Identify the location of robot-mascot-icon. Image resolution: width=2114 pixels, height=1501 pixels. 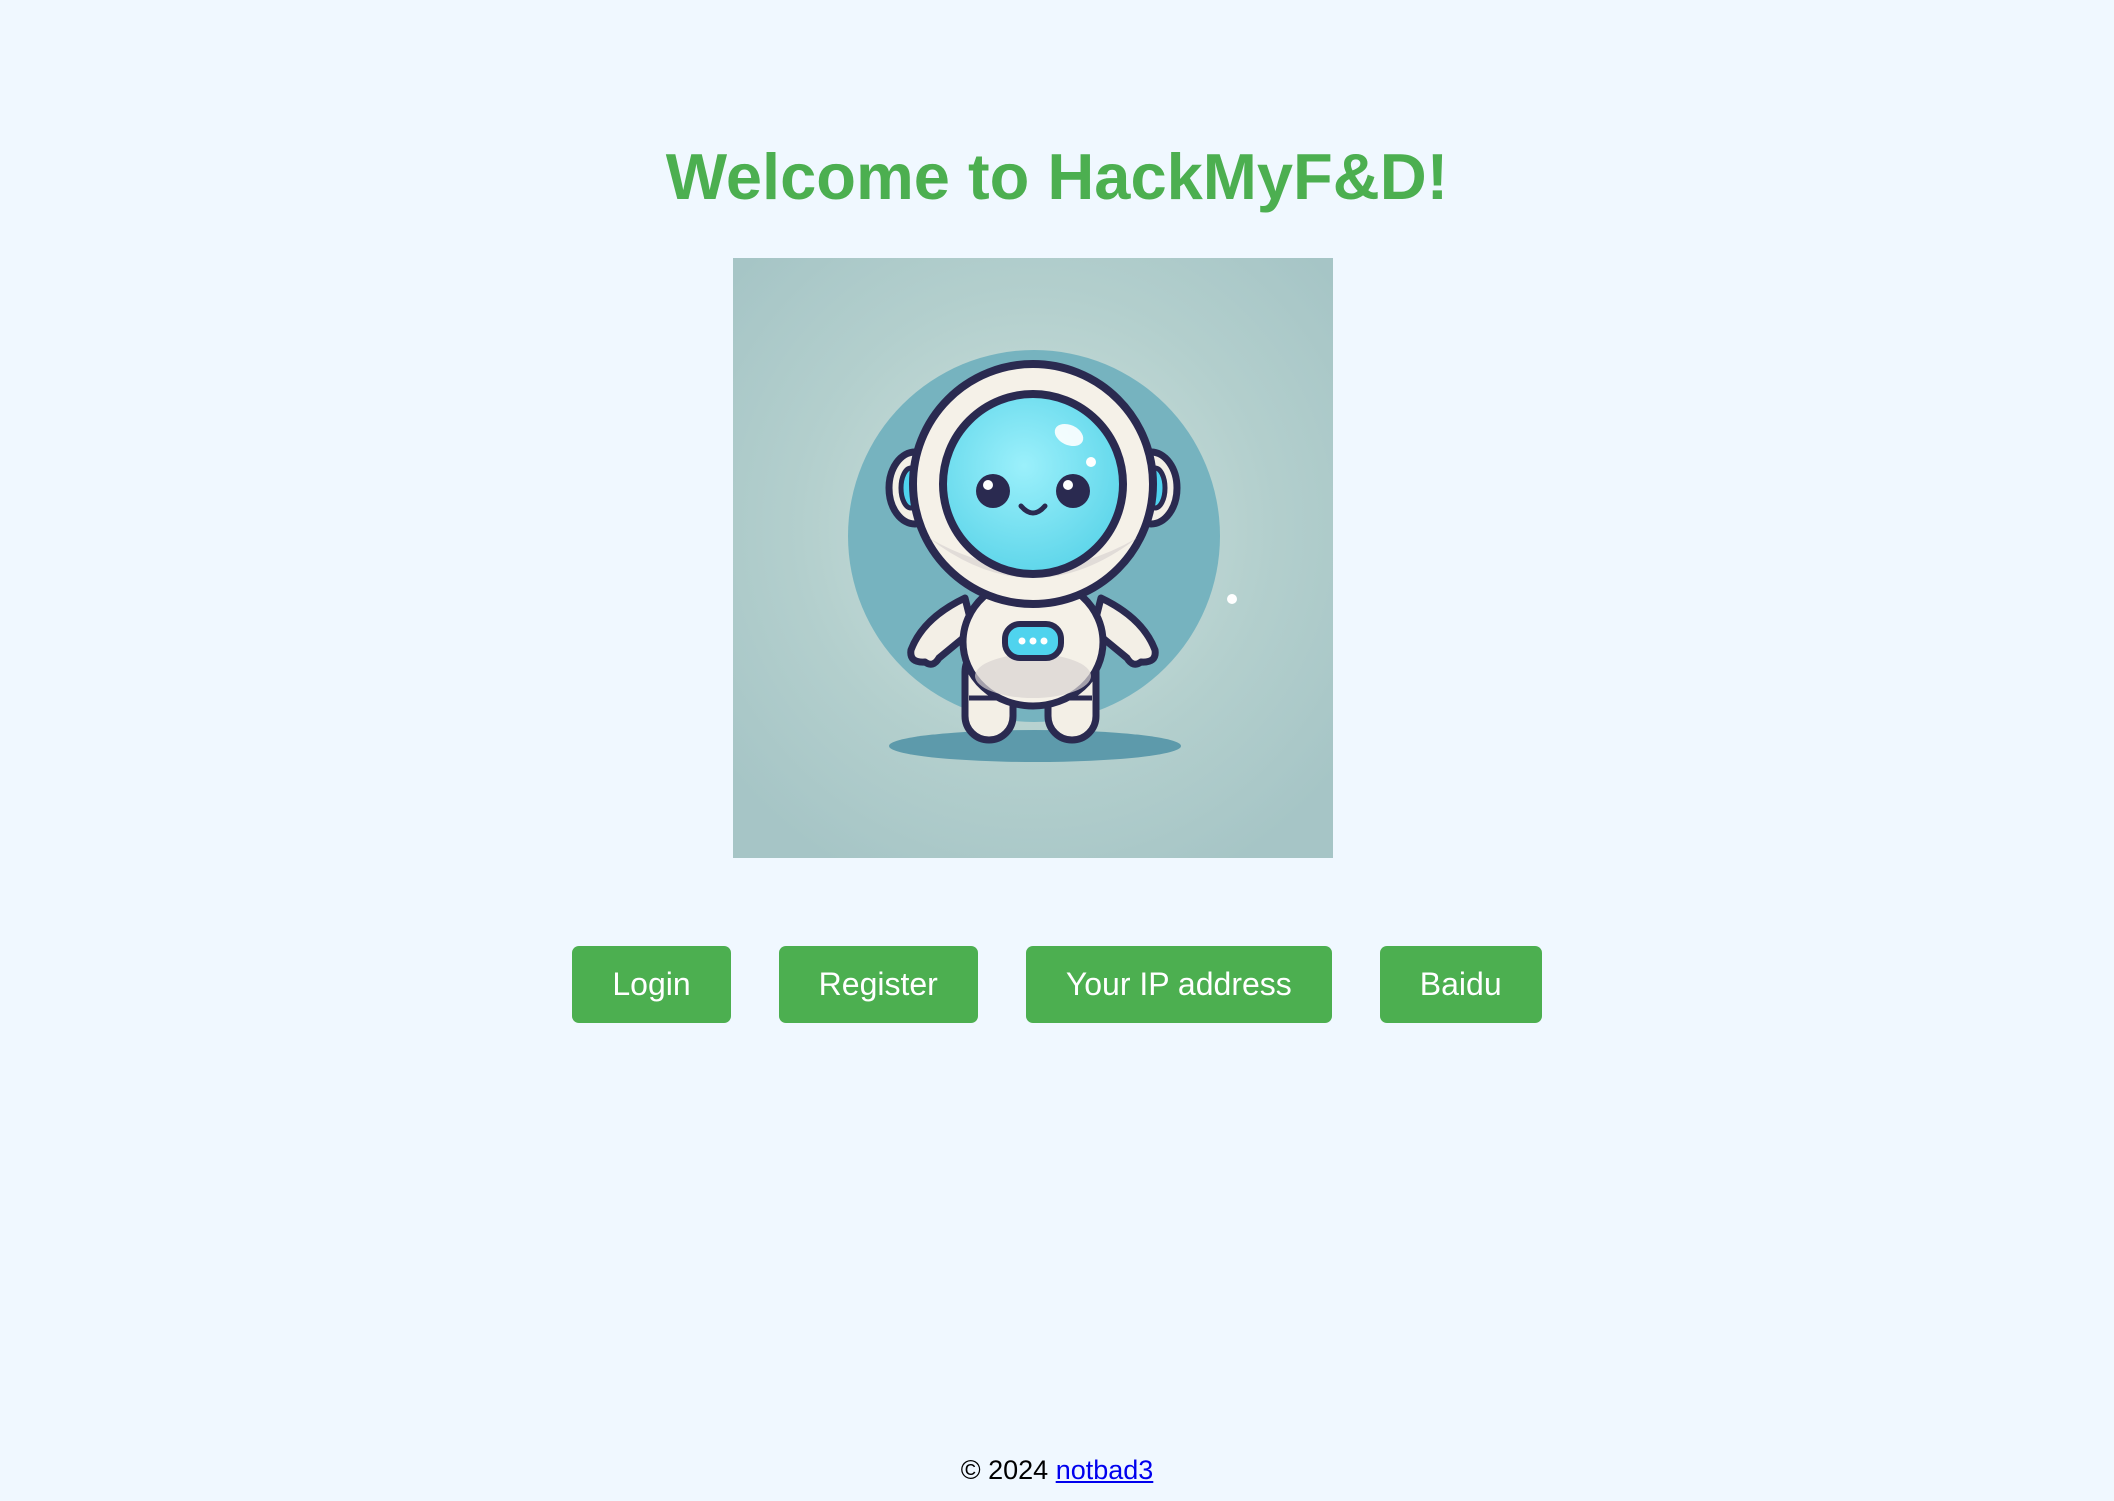
(1033, 558).